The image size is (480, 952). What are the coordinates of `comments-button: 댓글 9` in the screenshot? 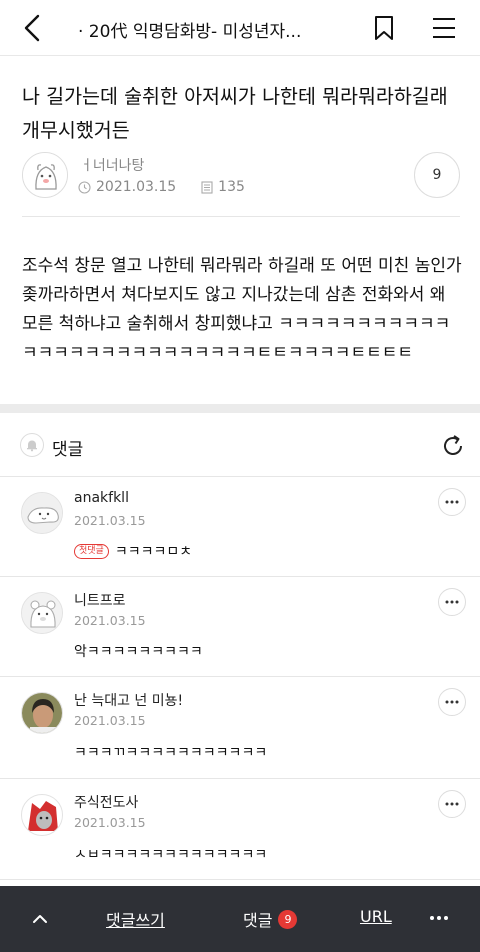 It's located at (270, 919).